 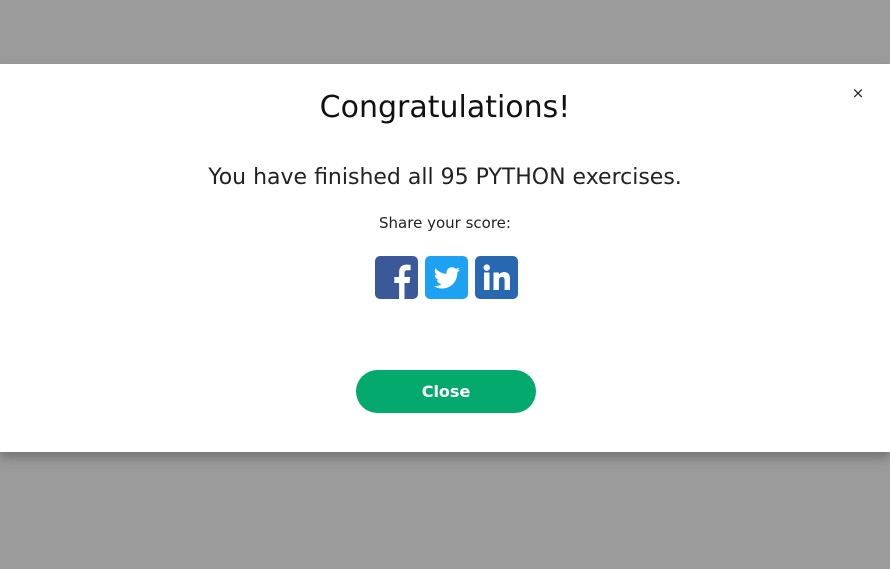 I want to click on linkedin-icon, so click(x=496, y=277).